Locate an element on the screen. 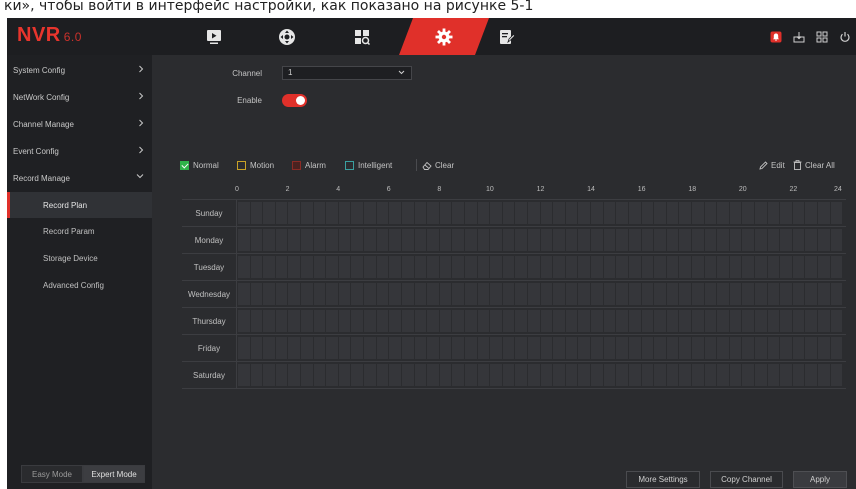  layout-button is located at coordinates (821, 36).